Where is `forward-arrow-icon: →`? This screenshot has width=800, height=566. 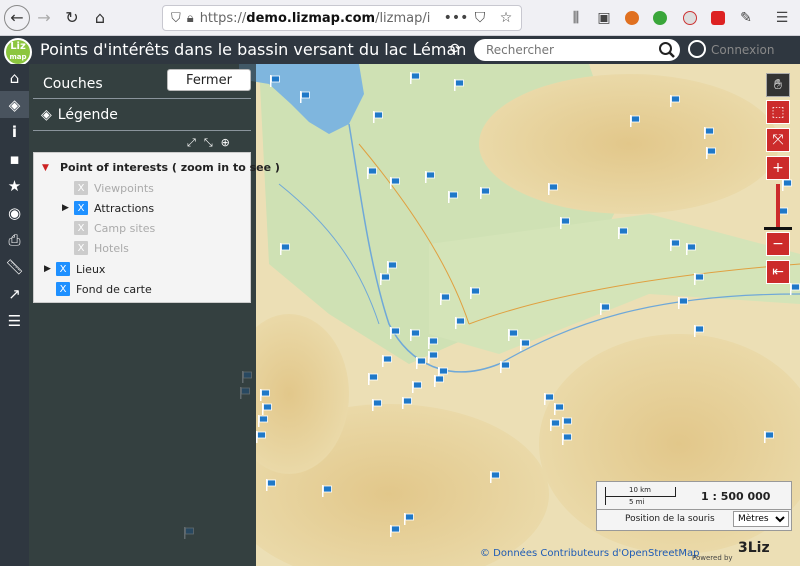 forward-arrow-icon: → is located at coordinates (44, 18).